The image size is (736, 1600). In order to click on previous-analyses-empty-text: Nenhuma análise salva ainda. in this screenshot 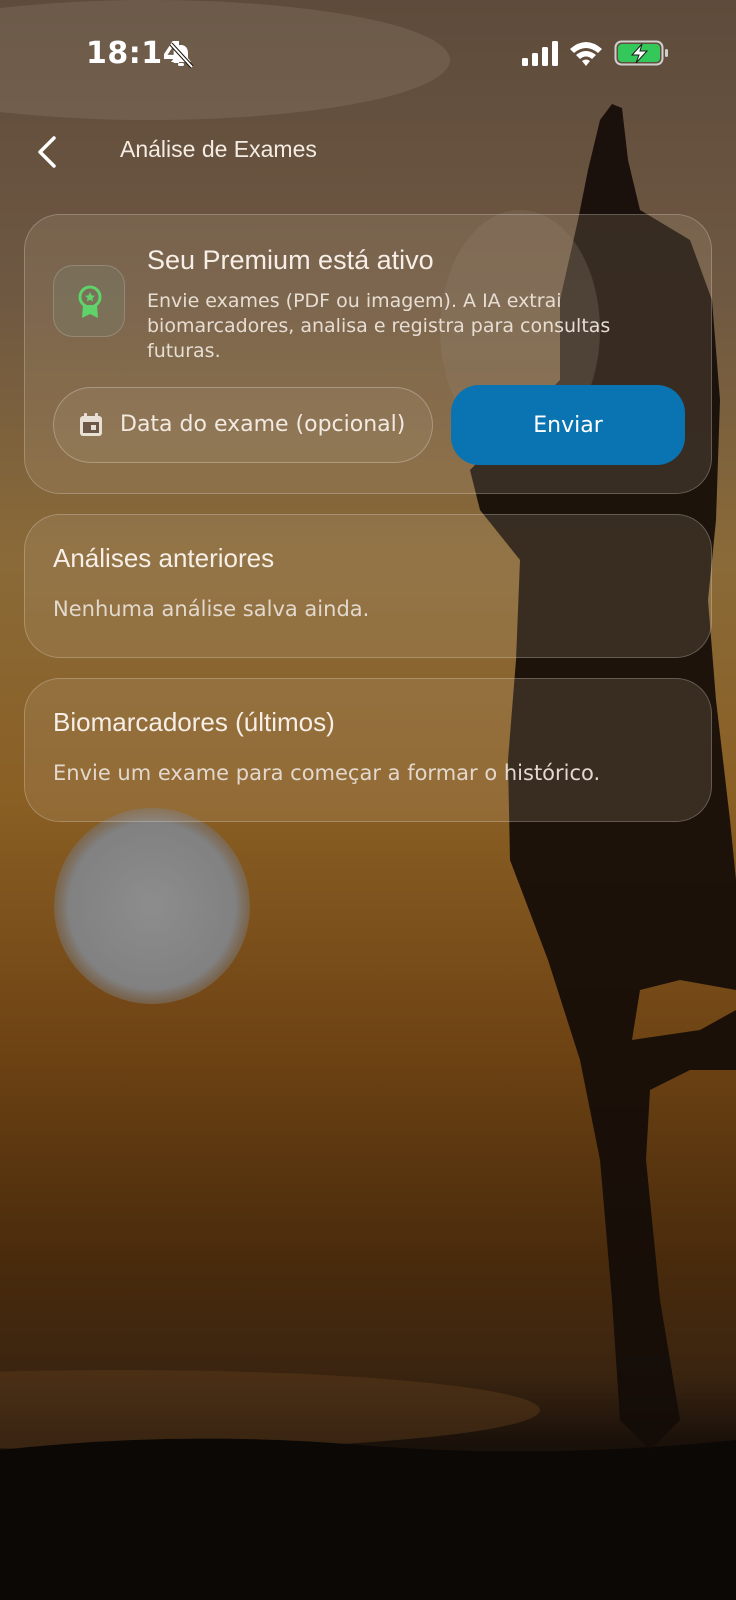, I will do `click(211, 609)`.